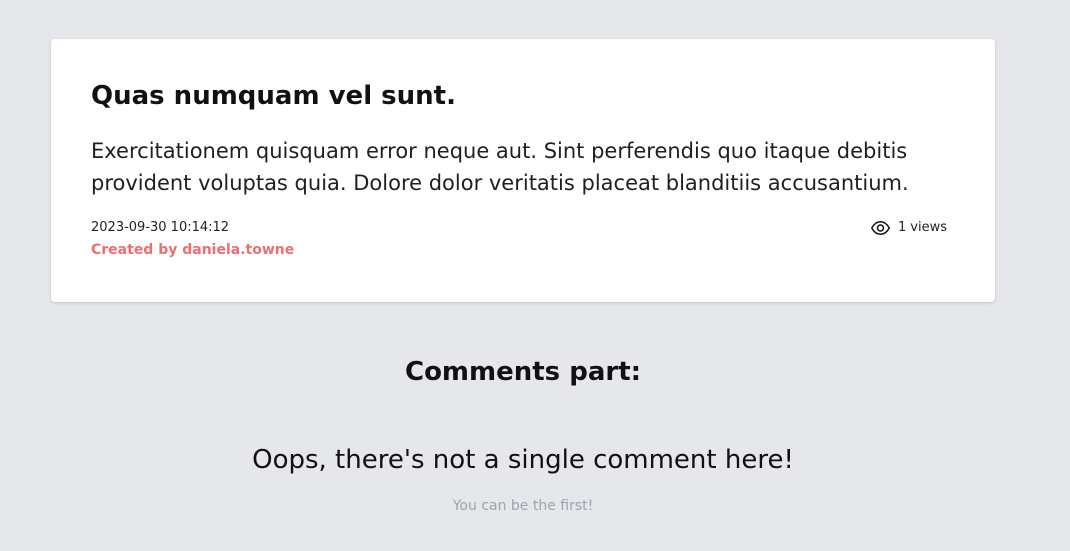  What do you see at coordinates (523, 460) in the screenshot?
I see `empty-comments-title: Oops, there's not a single comment here!` at bounding box center [523, 460].